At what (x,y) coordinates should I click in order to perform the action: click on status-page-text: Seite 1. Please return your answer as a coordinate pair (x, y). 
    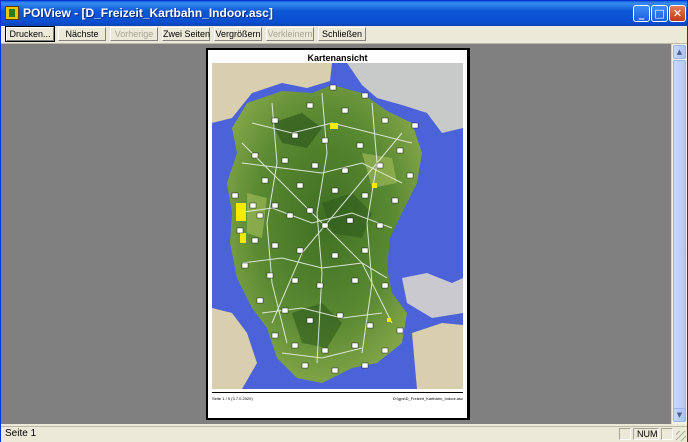
    Looking at the image, I should click on (21, 433).